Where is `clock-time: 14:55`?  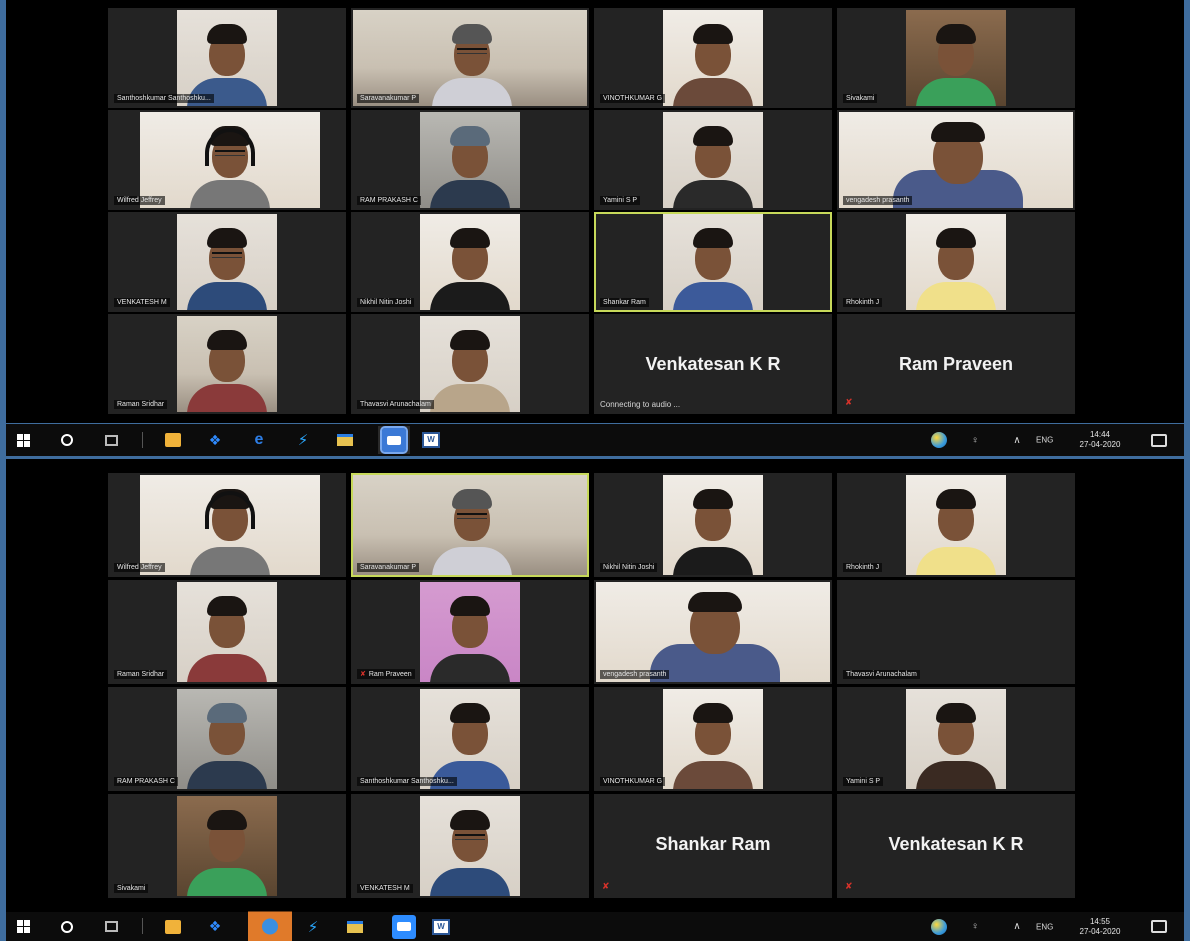
clock-time: 14:55 is located at coordinates (1100, 921).